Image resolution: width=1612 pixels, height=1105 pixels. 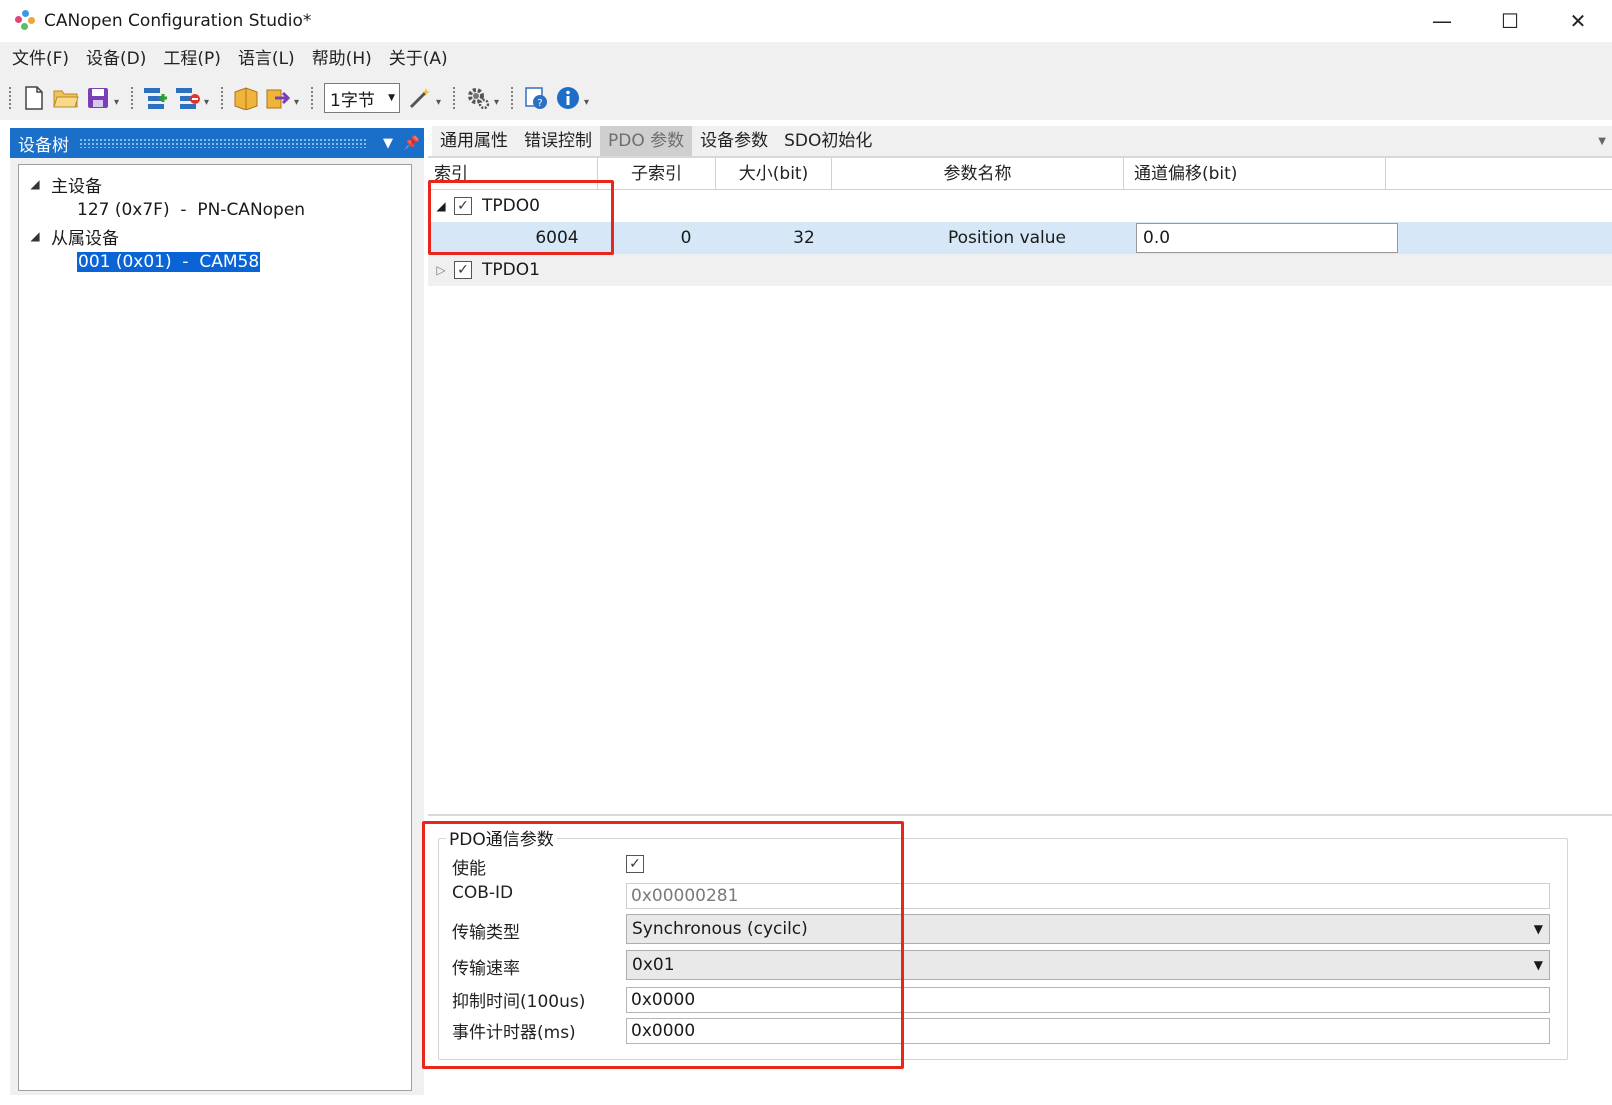 I want to click on tree-node-label: 从属设备, so click(x=85, y=238).